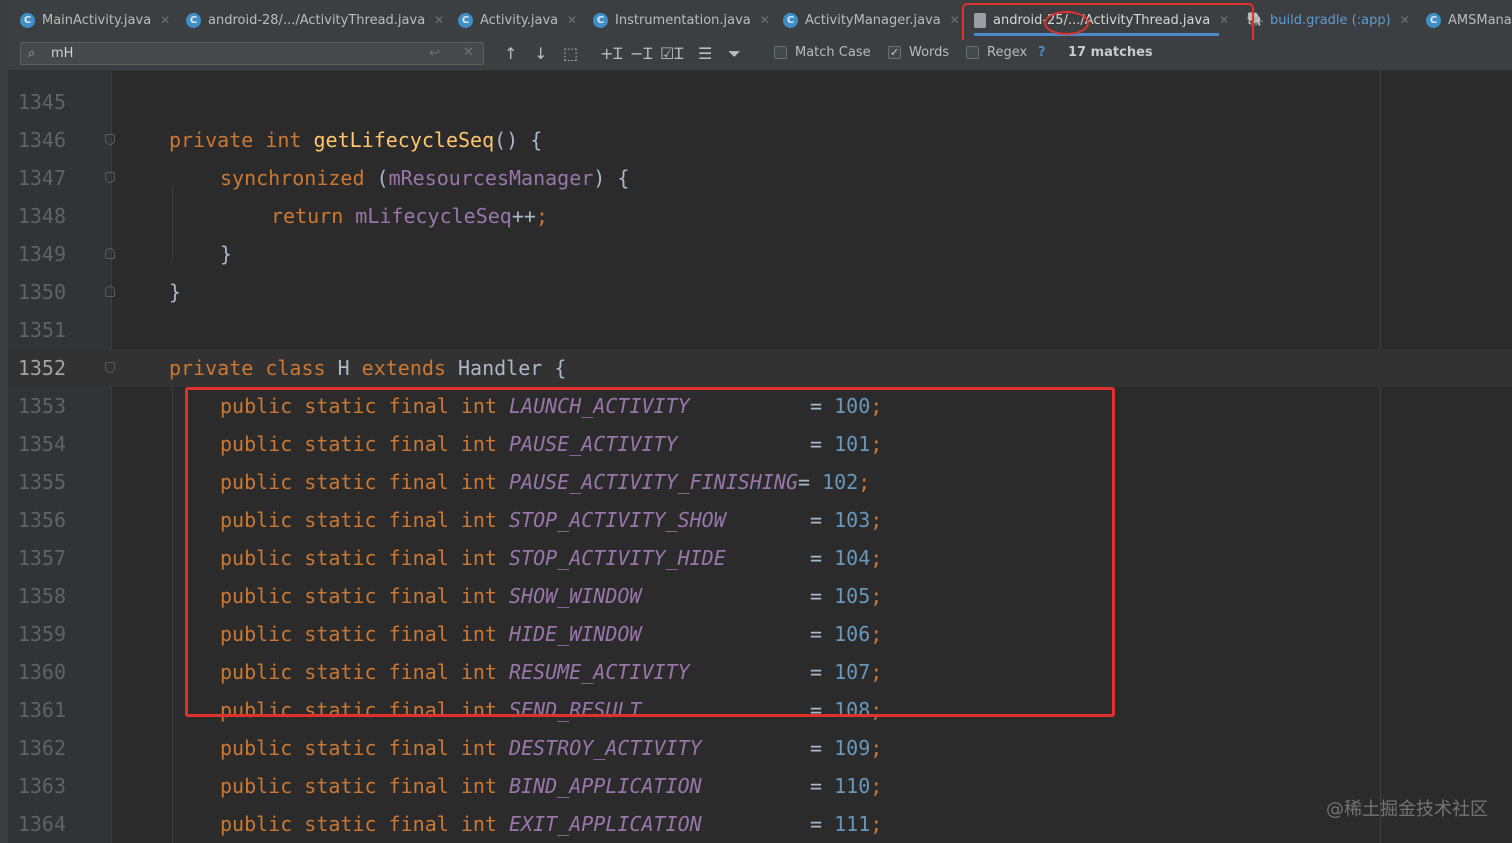 The height and width of the screenshot is (843, 1512). I want to click on line-number: 1348, so click(41, 216).